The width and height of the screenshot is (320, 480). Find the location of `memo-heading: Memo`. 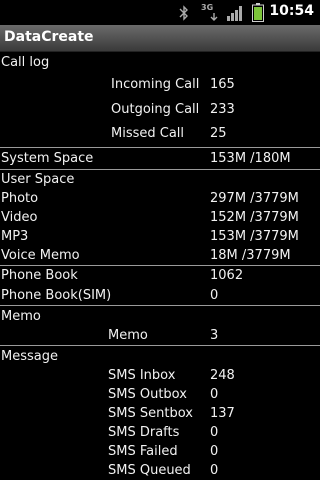

memo-heading: Memo is located at coordinates (21, 316).